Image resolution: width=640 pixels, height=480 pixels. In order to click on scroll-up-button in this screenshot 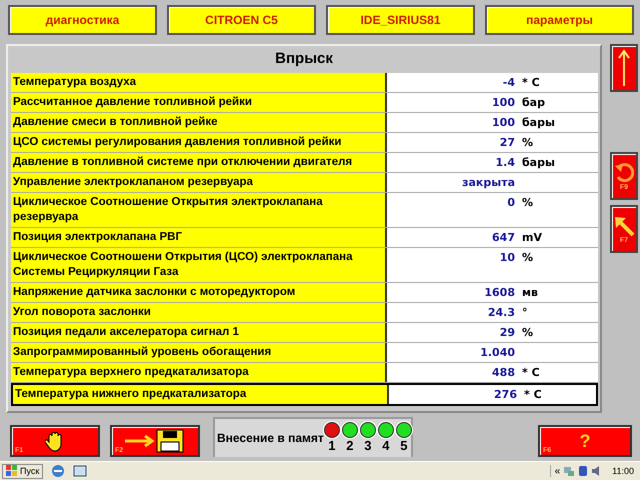, I will do `click(624, 68)`.